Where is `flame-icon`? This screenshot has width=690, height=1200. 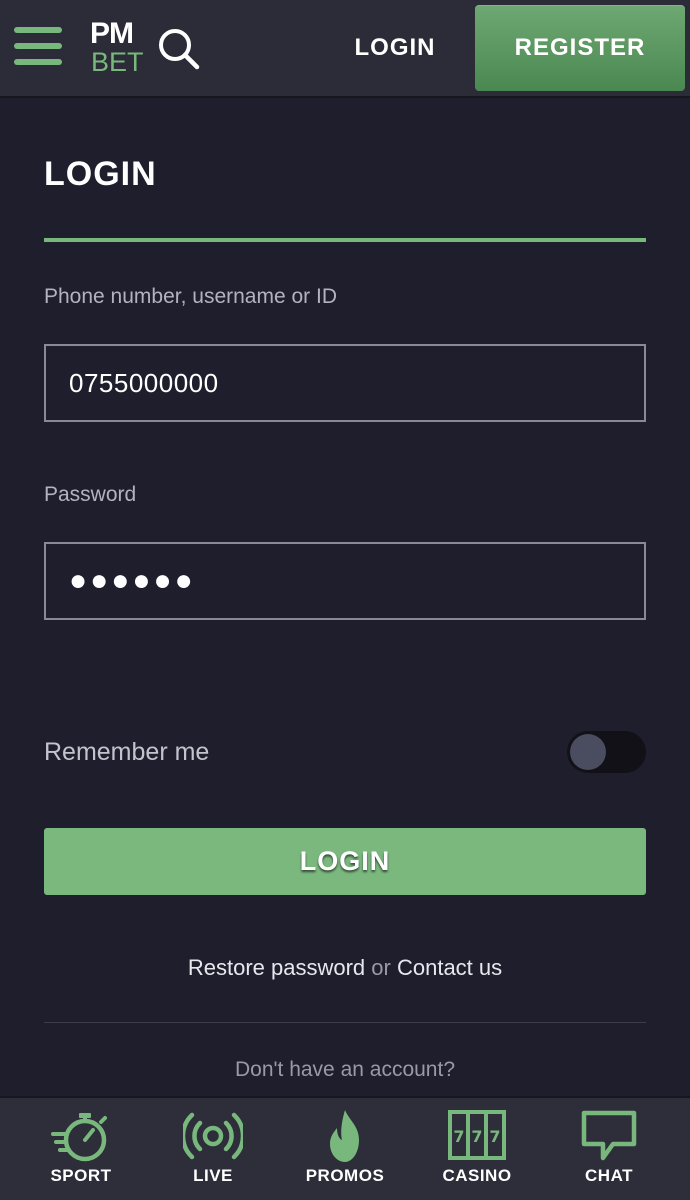
flame-icon is located at coordinates (344, 1136).